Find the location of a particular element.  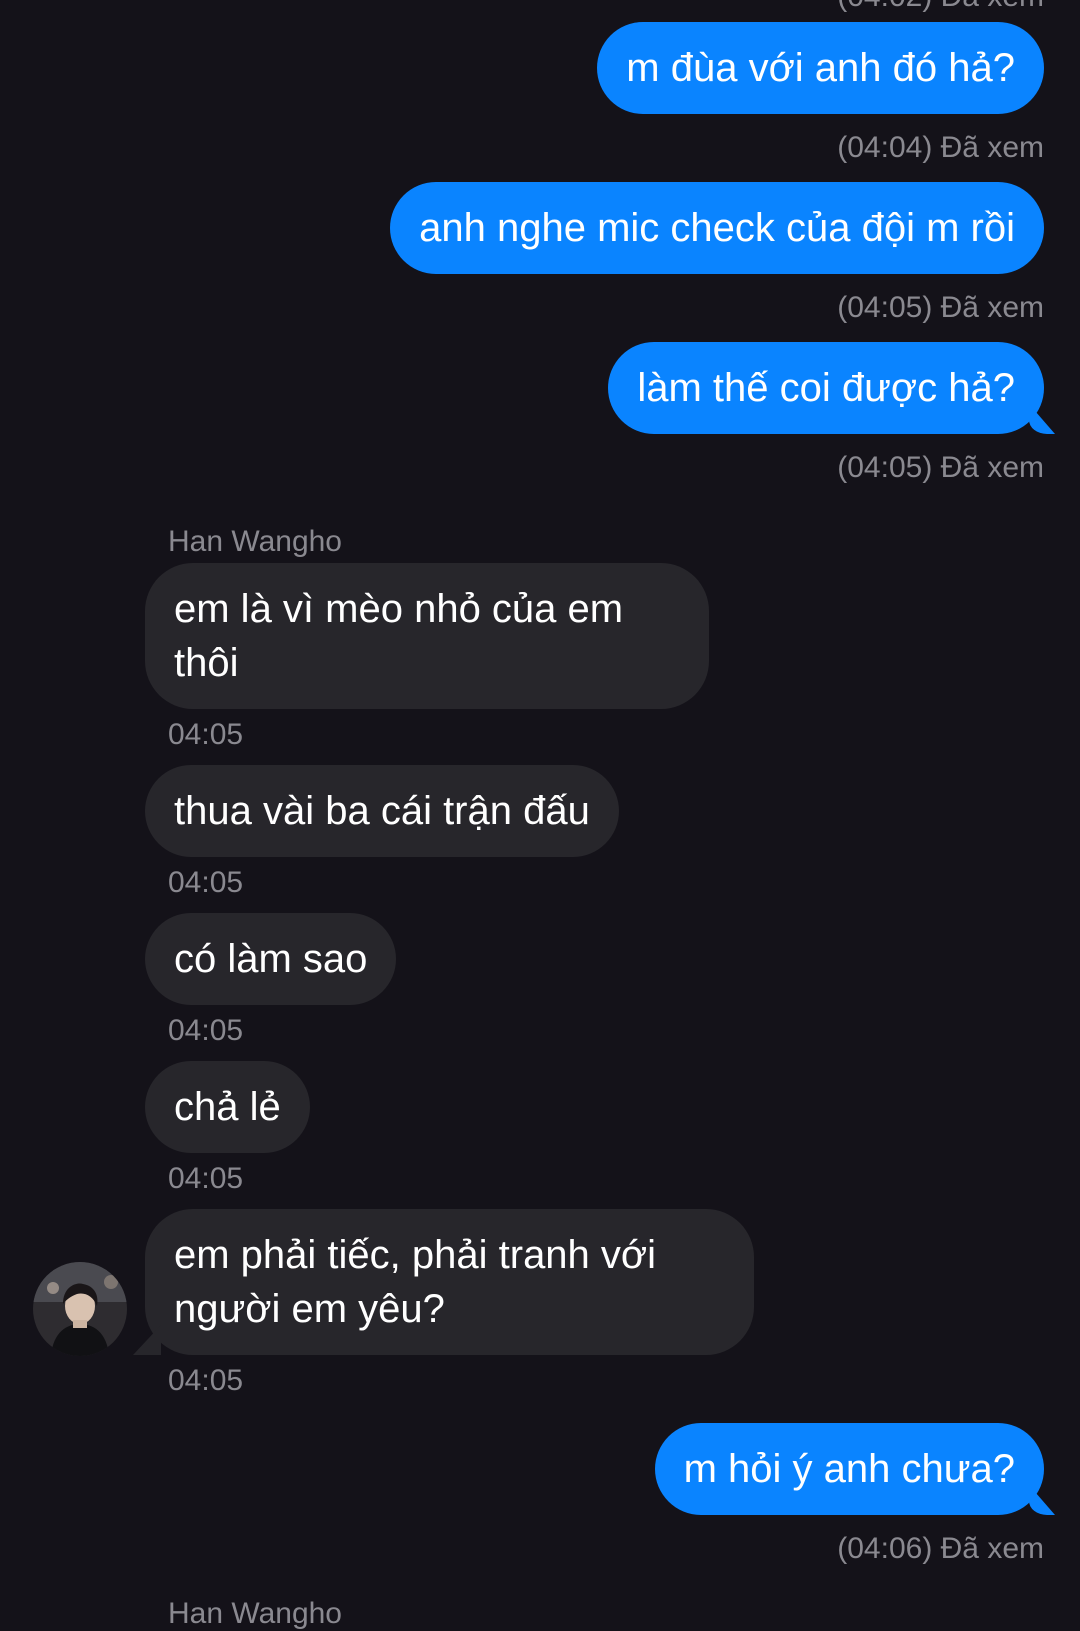

incoming-message-bubble: có làm sao is located at coordinates (271, 959).